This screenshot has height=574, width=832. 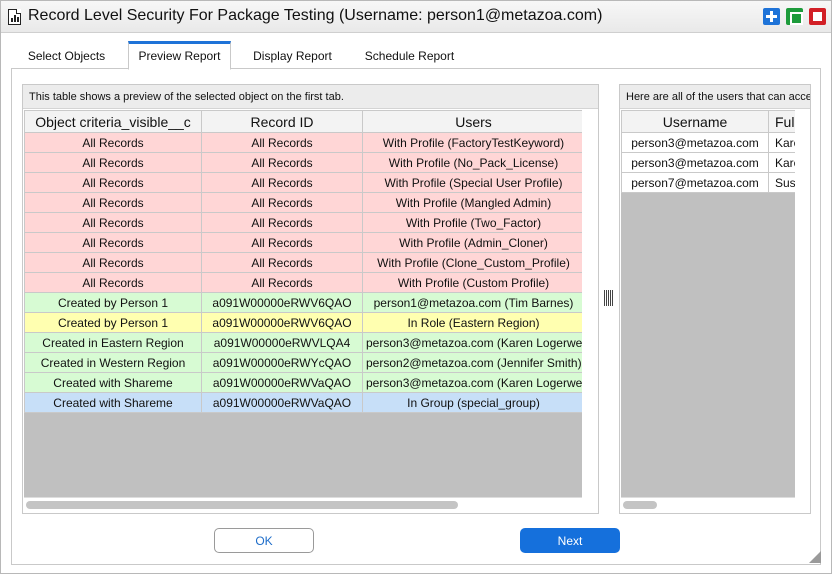 I want to click on table-cell: With Profile (Mangled Admin), so click(x=472, y=202).